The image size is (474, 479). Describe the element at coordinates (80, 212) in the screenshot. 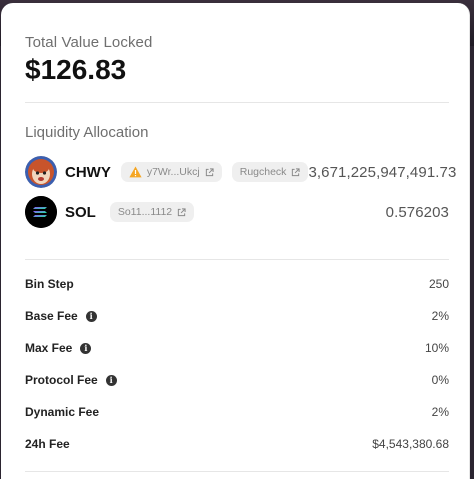

I see `token-symbol: SOL` at that location.